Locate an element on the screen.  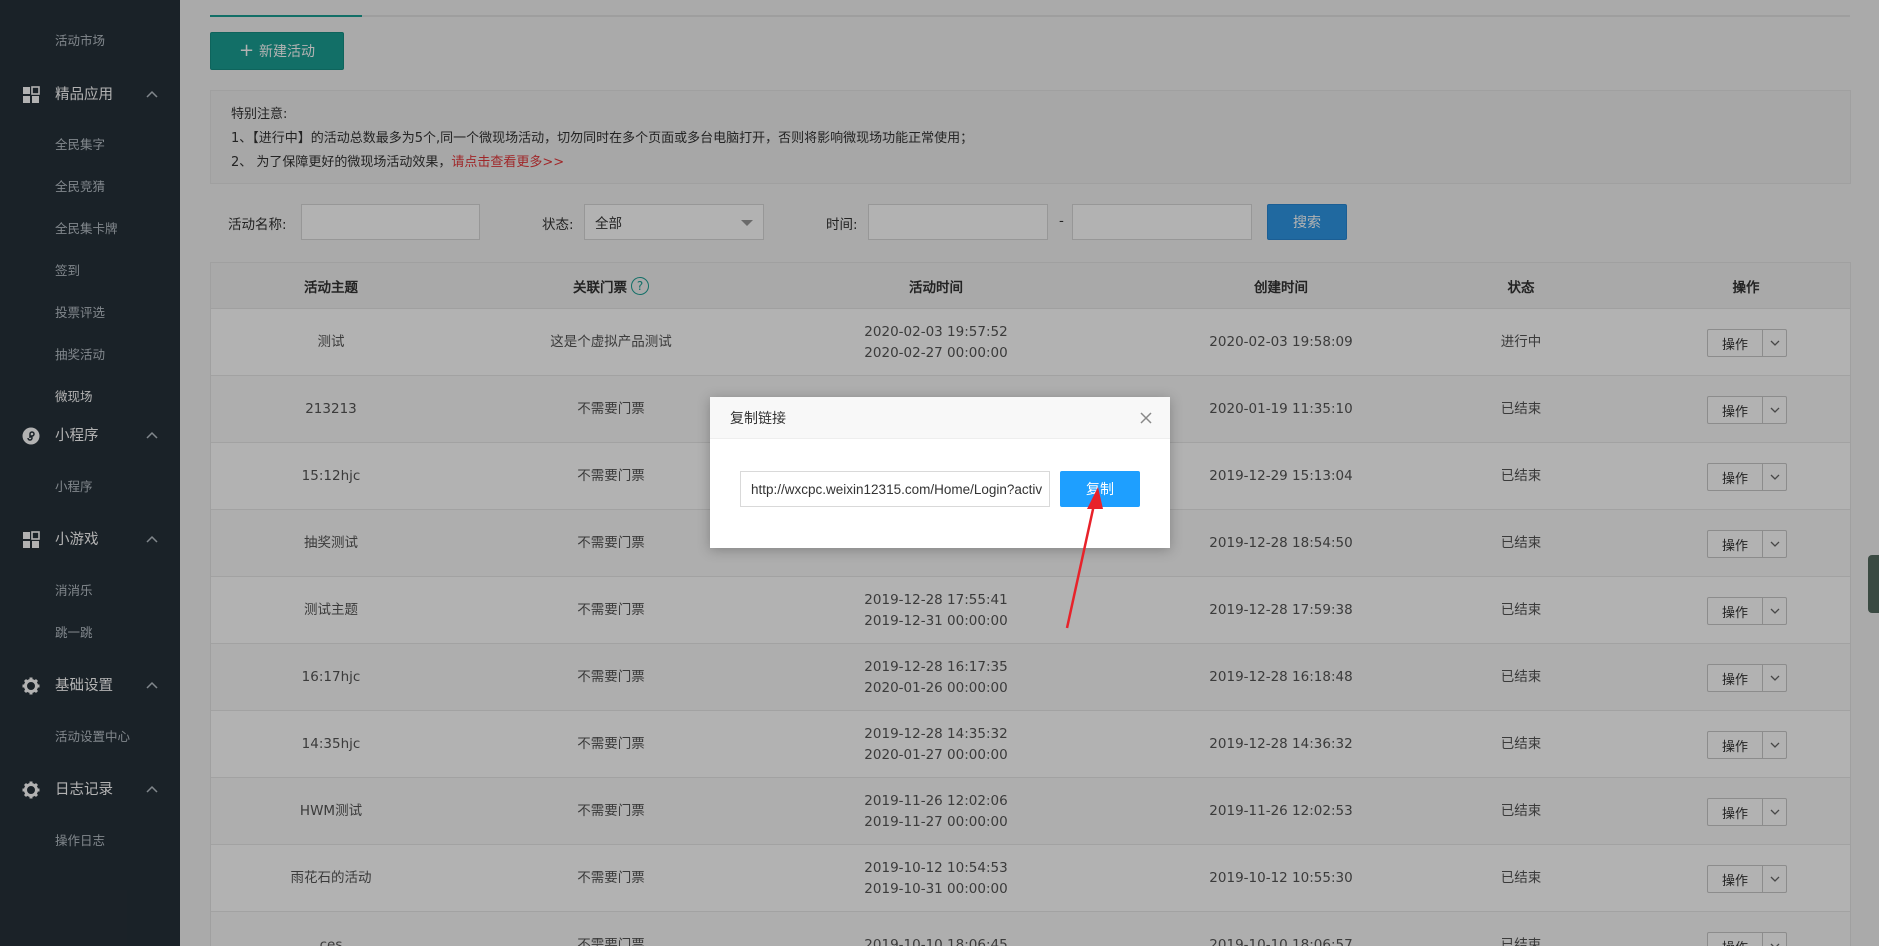
close-icon is located at coordinates (1146, 418).